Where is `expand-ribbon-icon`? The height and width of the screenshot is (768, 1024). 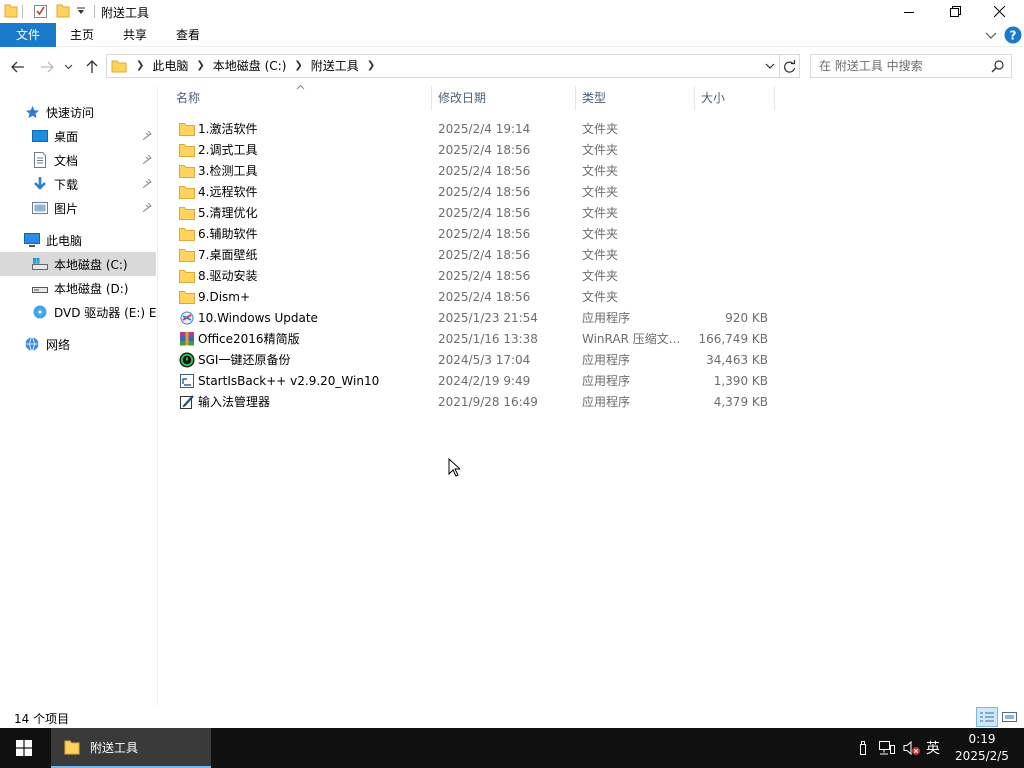 expand-ribbon-icon is located at coordinates (991, 35).